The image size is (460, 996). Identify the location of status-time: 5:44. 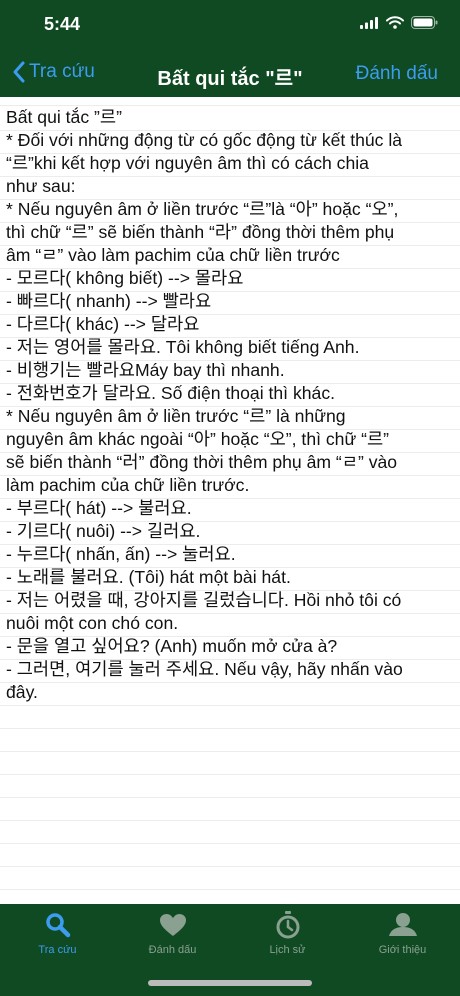
(62, 24).